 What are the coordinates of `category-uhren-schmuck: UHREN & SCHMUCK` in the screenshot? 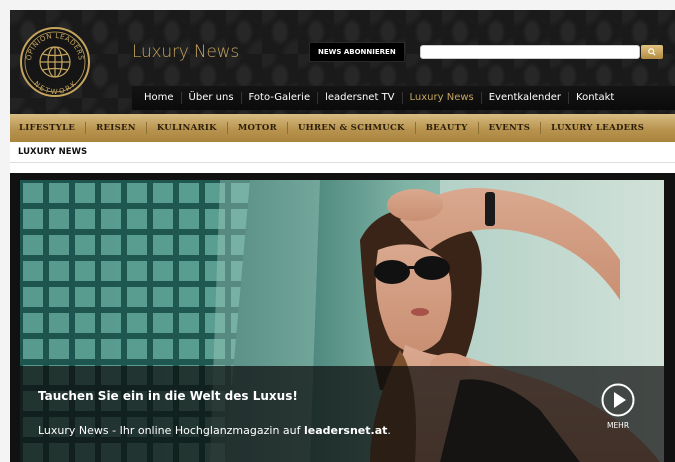 It's located at (350, 128).